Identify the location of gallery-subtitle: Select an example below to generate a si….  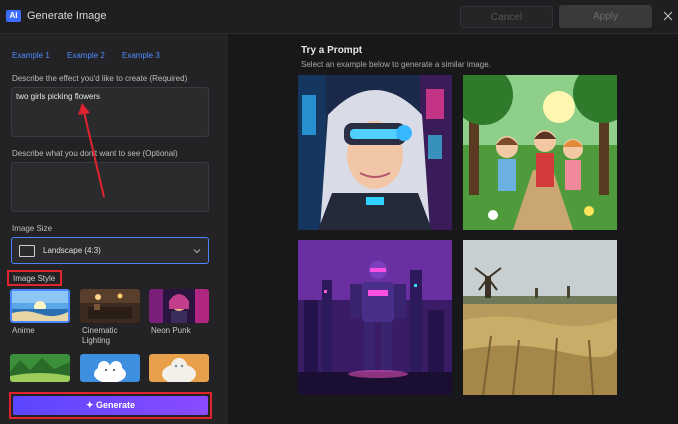
(396, 64).